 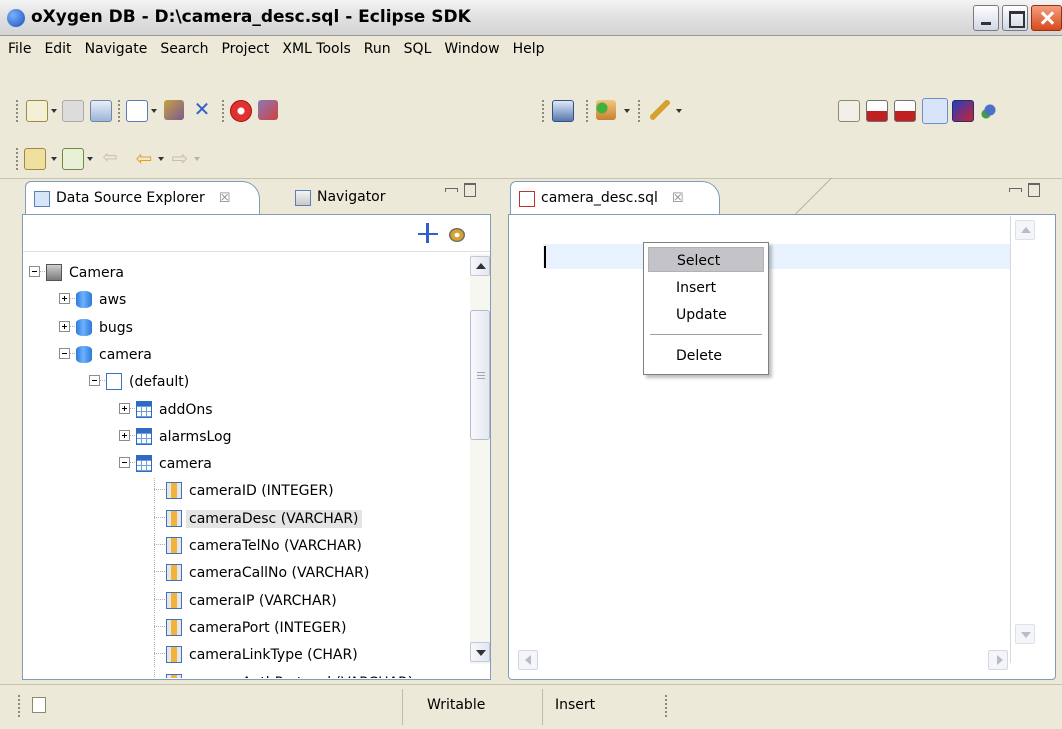 What do you see at coordinates (1025, 433) in the screenshot?
I see `editor-vertical-scrollbar` at bounding box center [1025, 433].